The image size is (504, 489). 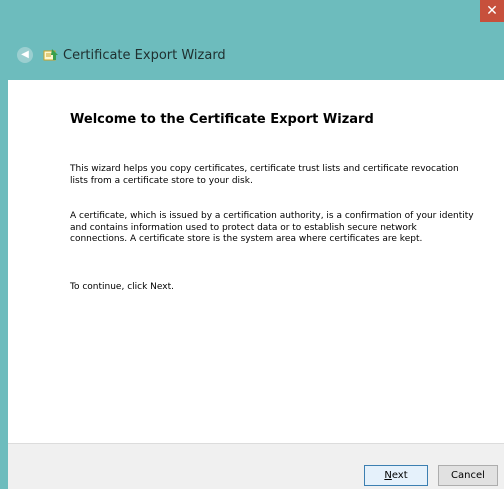 What do you see at coordinates (256, 466) in the screenshot?
I see `wizard-footer: Next Cancel` at bounding box center [256, 466].